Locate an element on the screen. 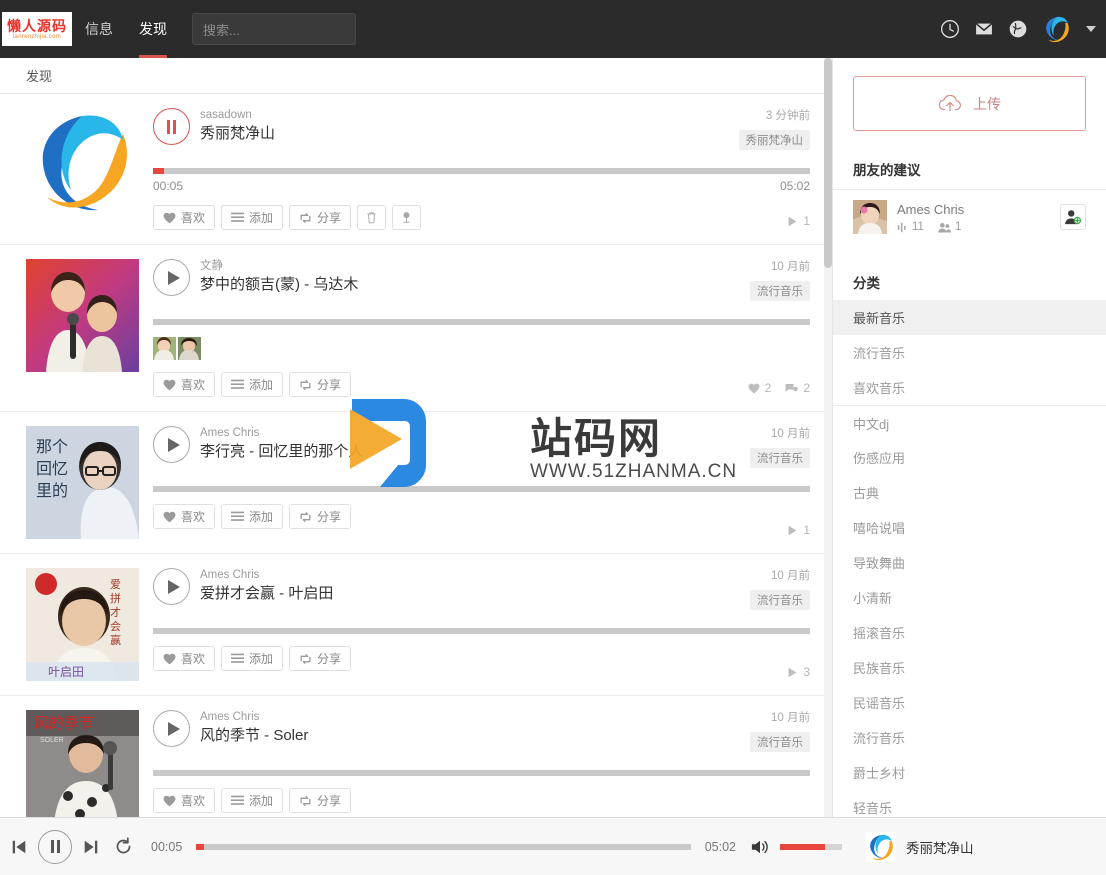 This screenshot has height=875, width=1106. track-artist: sasadown is located at coordinates (465, 115).